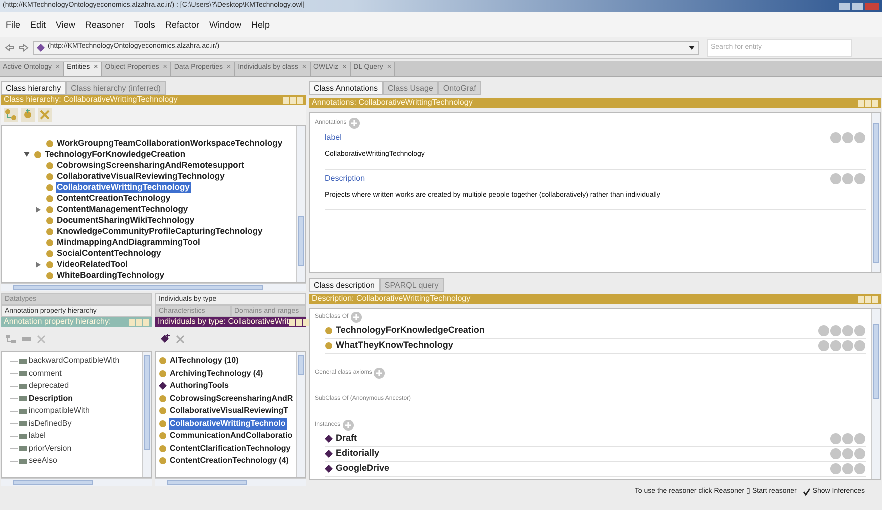  I want to click on panel-title: Annotations: CollaborativeWrittingTechnology, so click(392, 103).